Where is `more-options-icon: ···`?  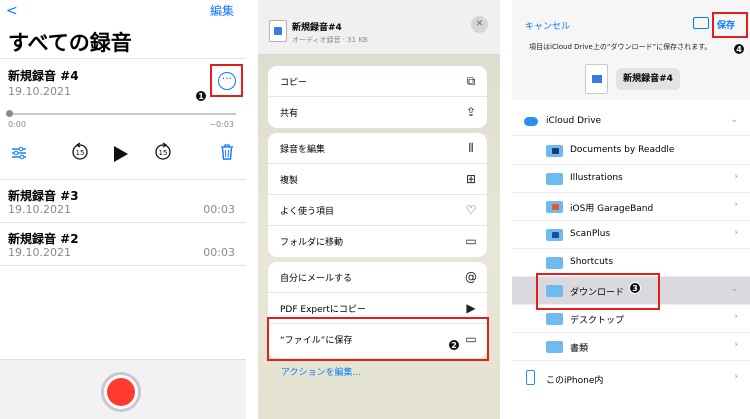
more-options-icon: ··· is located at coordinates (227, 81).